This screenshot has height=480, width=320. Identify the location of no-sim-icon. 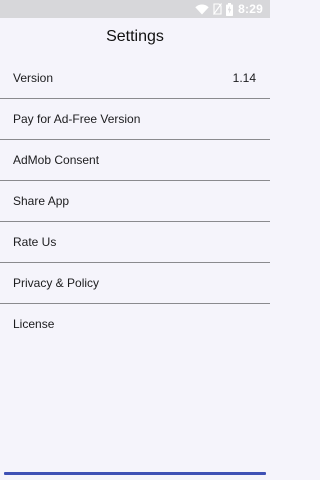
(218, 9).